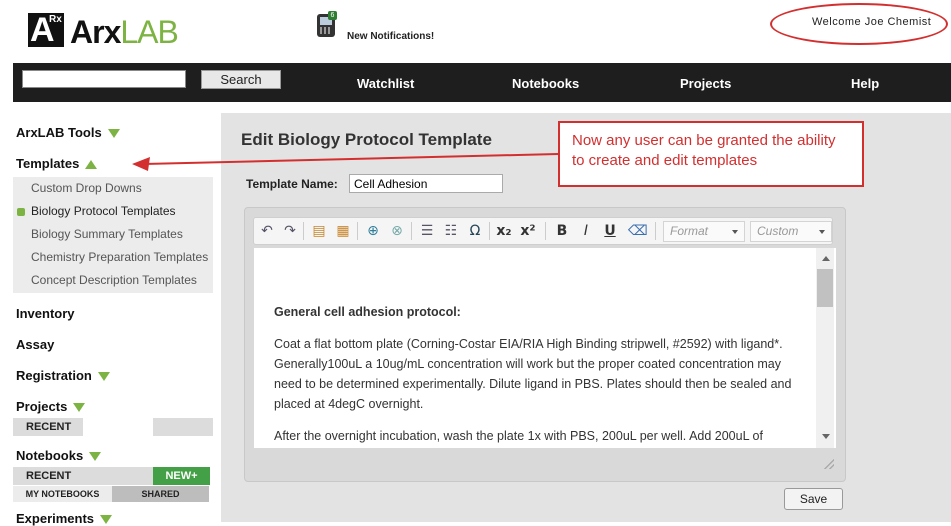 The image size is (951, 526). Describe the element at coordinates (45, 313) in the screenshot. I see `sidebar-inventory: Inventory` at that location.